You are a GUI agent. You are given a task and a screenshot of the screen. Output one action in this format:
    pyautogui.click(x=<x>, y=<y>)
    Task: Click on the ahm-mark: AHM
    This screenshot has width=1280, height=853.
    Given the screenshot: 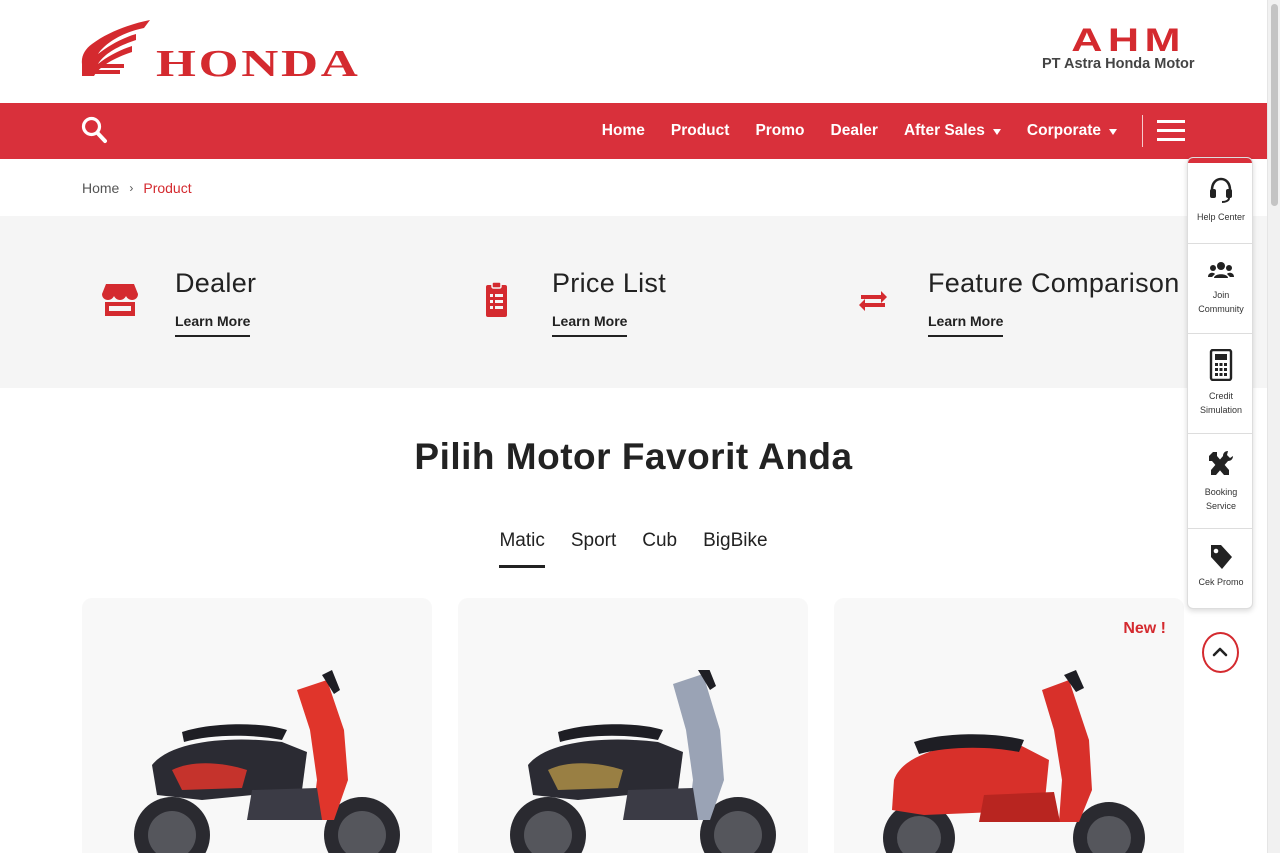 What is the action you would take?
    pyautogui.click(x=1128, y=40)
    